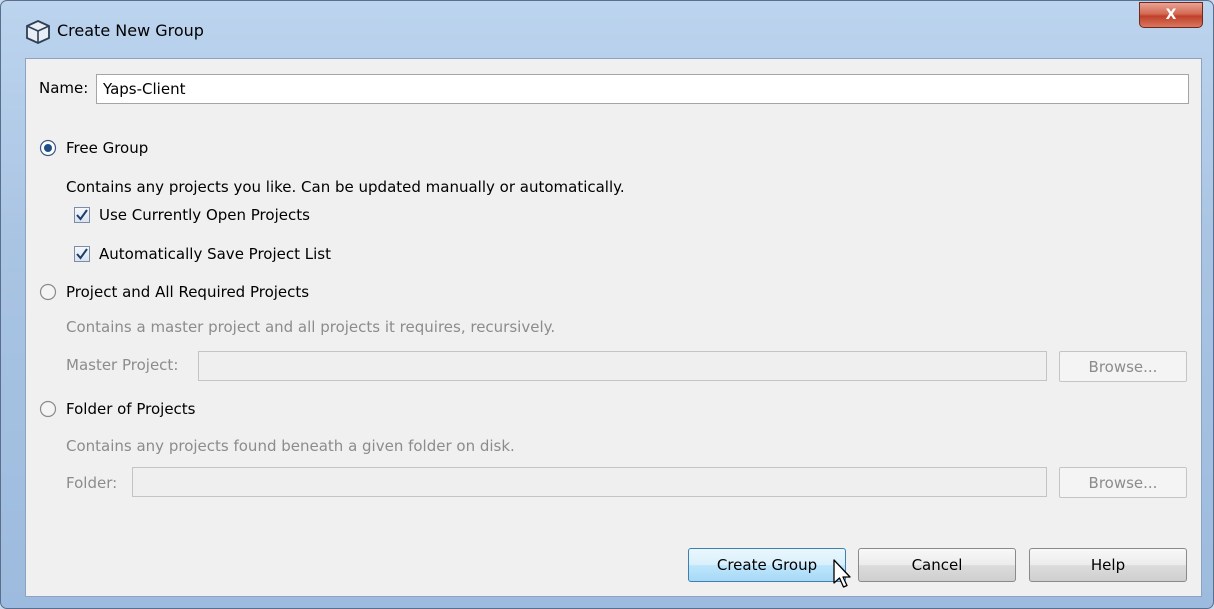 This screenshot has height=609, width=1214. I want to click on use-open-projects-checkbox, so click(82, 215).